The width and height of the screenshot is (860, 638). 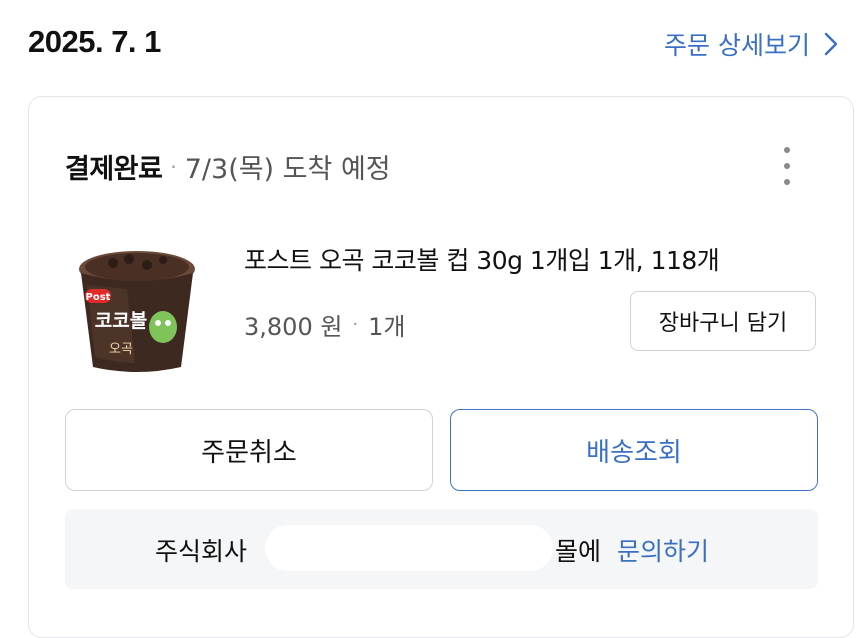 I want to click on arrival-estimate: 7/3(목) 도착 예정, so click(x=287, y=169).